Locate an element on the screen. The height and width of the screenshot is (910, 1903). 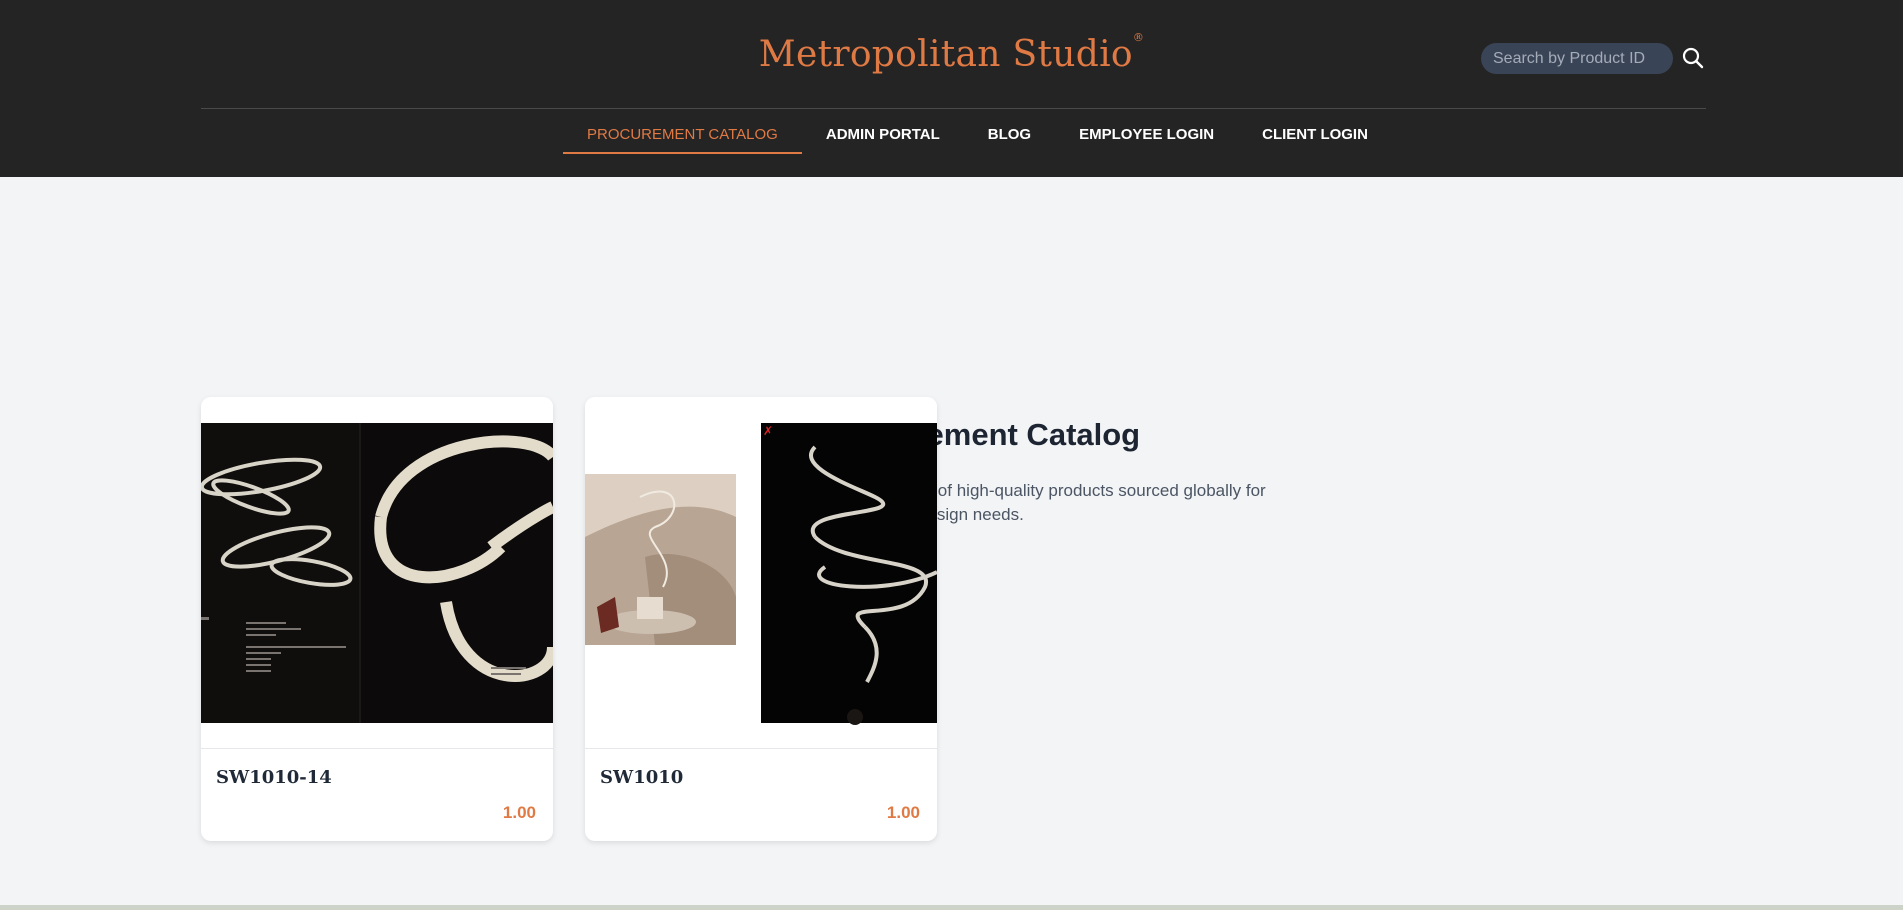
header-divider is located at coordinates (953, 108).